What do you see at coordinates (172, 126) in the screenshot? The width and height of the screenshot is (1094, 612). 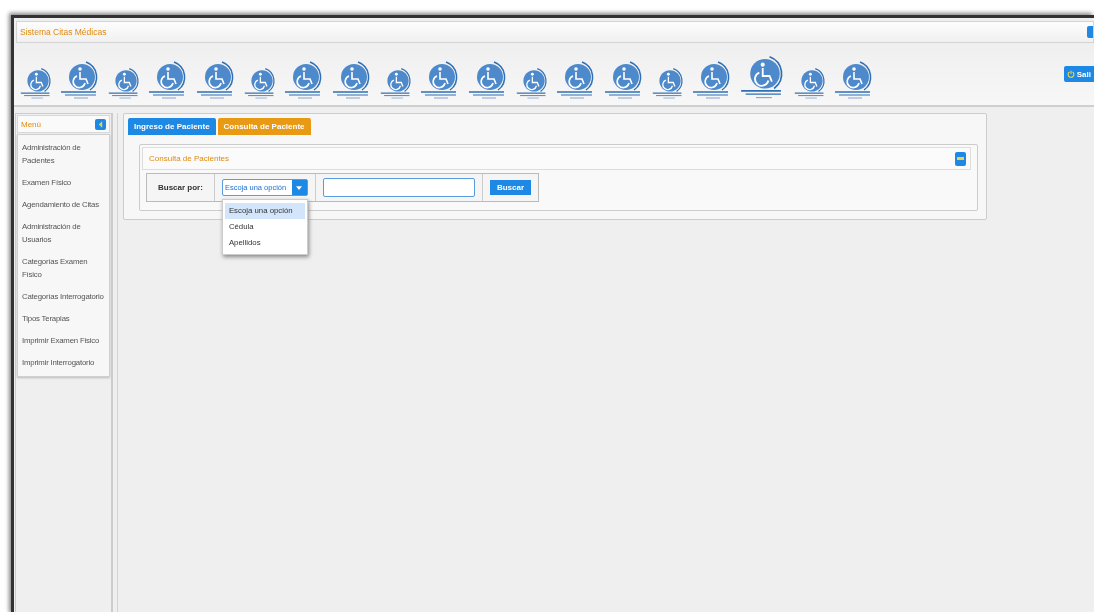 I see `tab: Ingreso de Paciente` at bounding box center [172, 126].